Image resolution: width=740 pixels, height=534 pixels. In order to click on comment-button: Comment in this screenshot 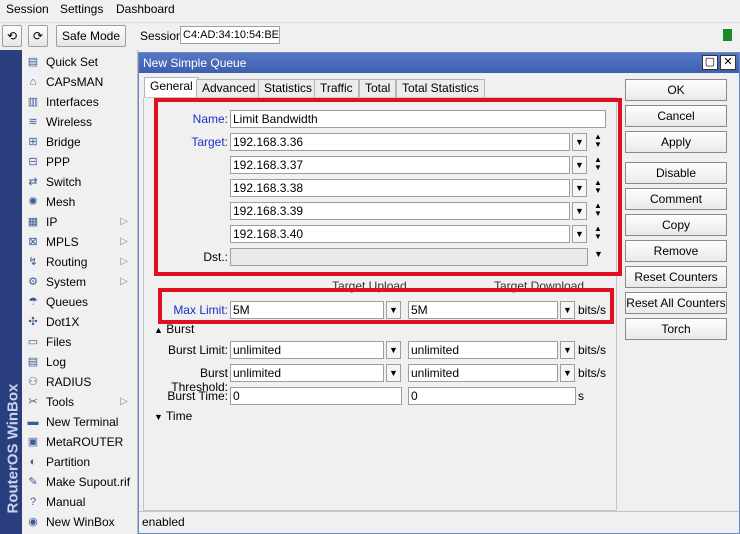, I will do `click(676, 199)`.